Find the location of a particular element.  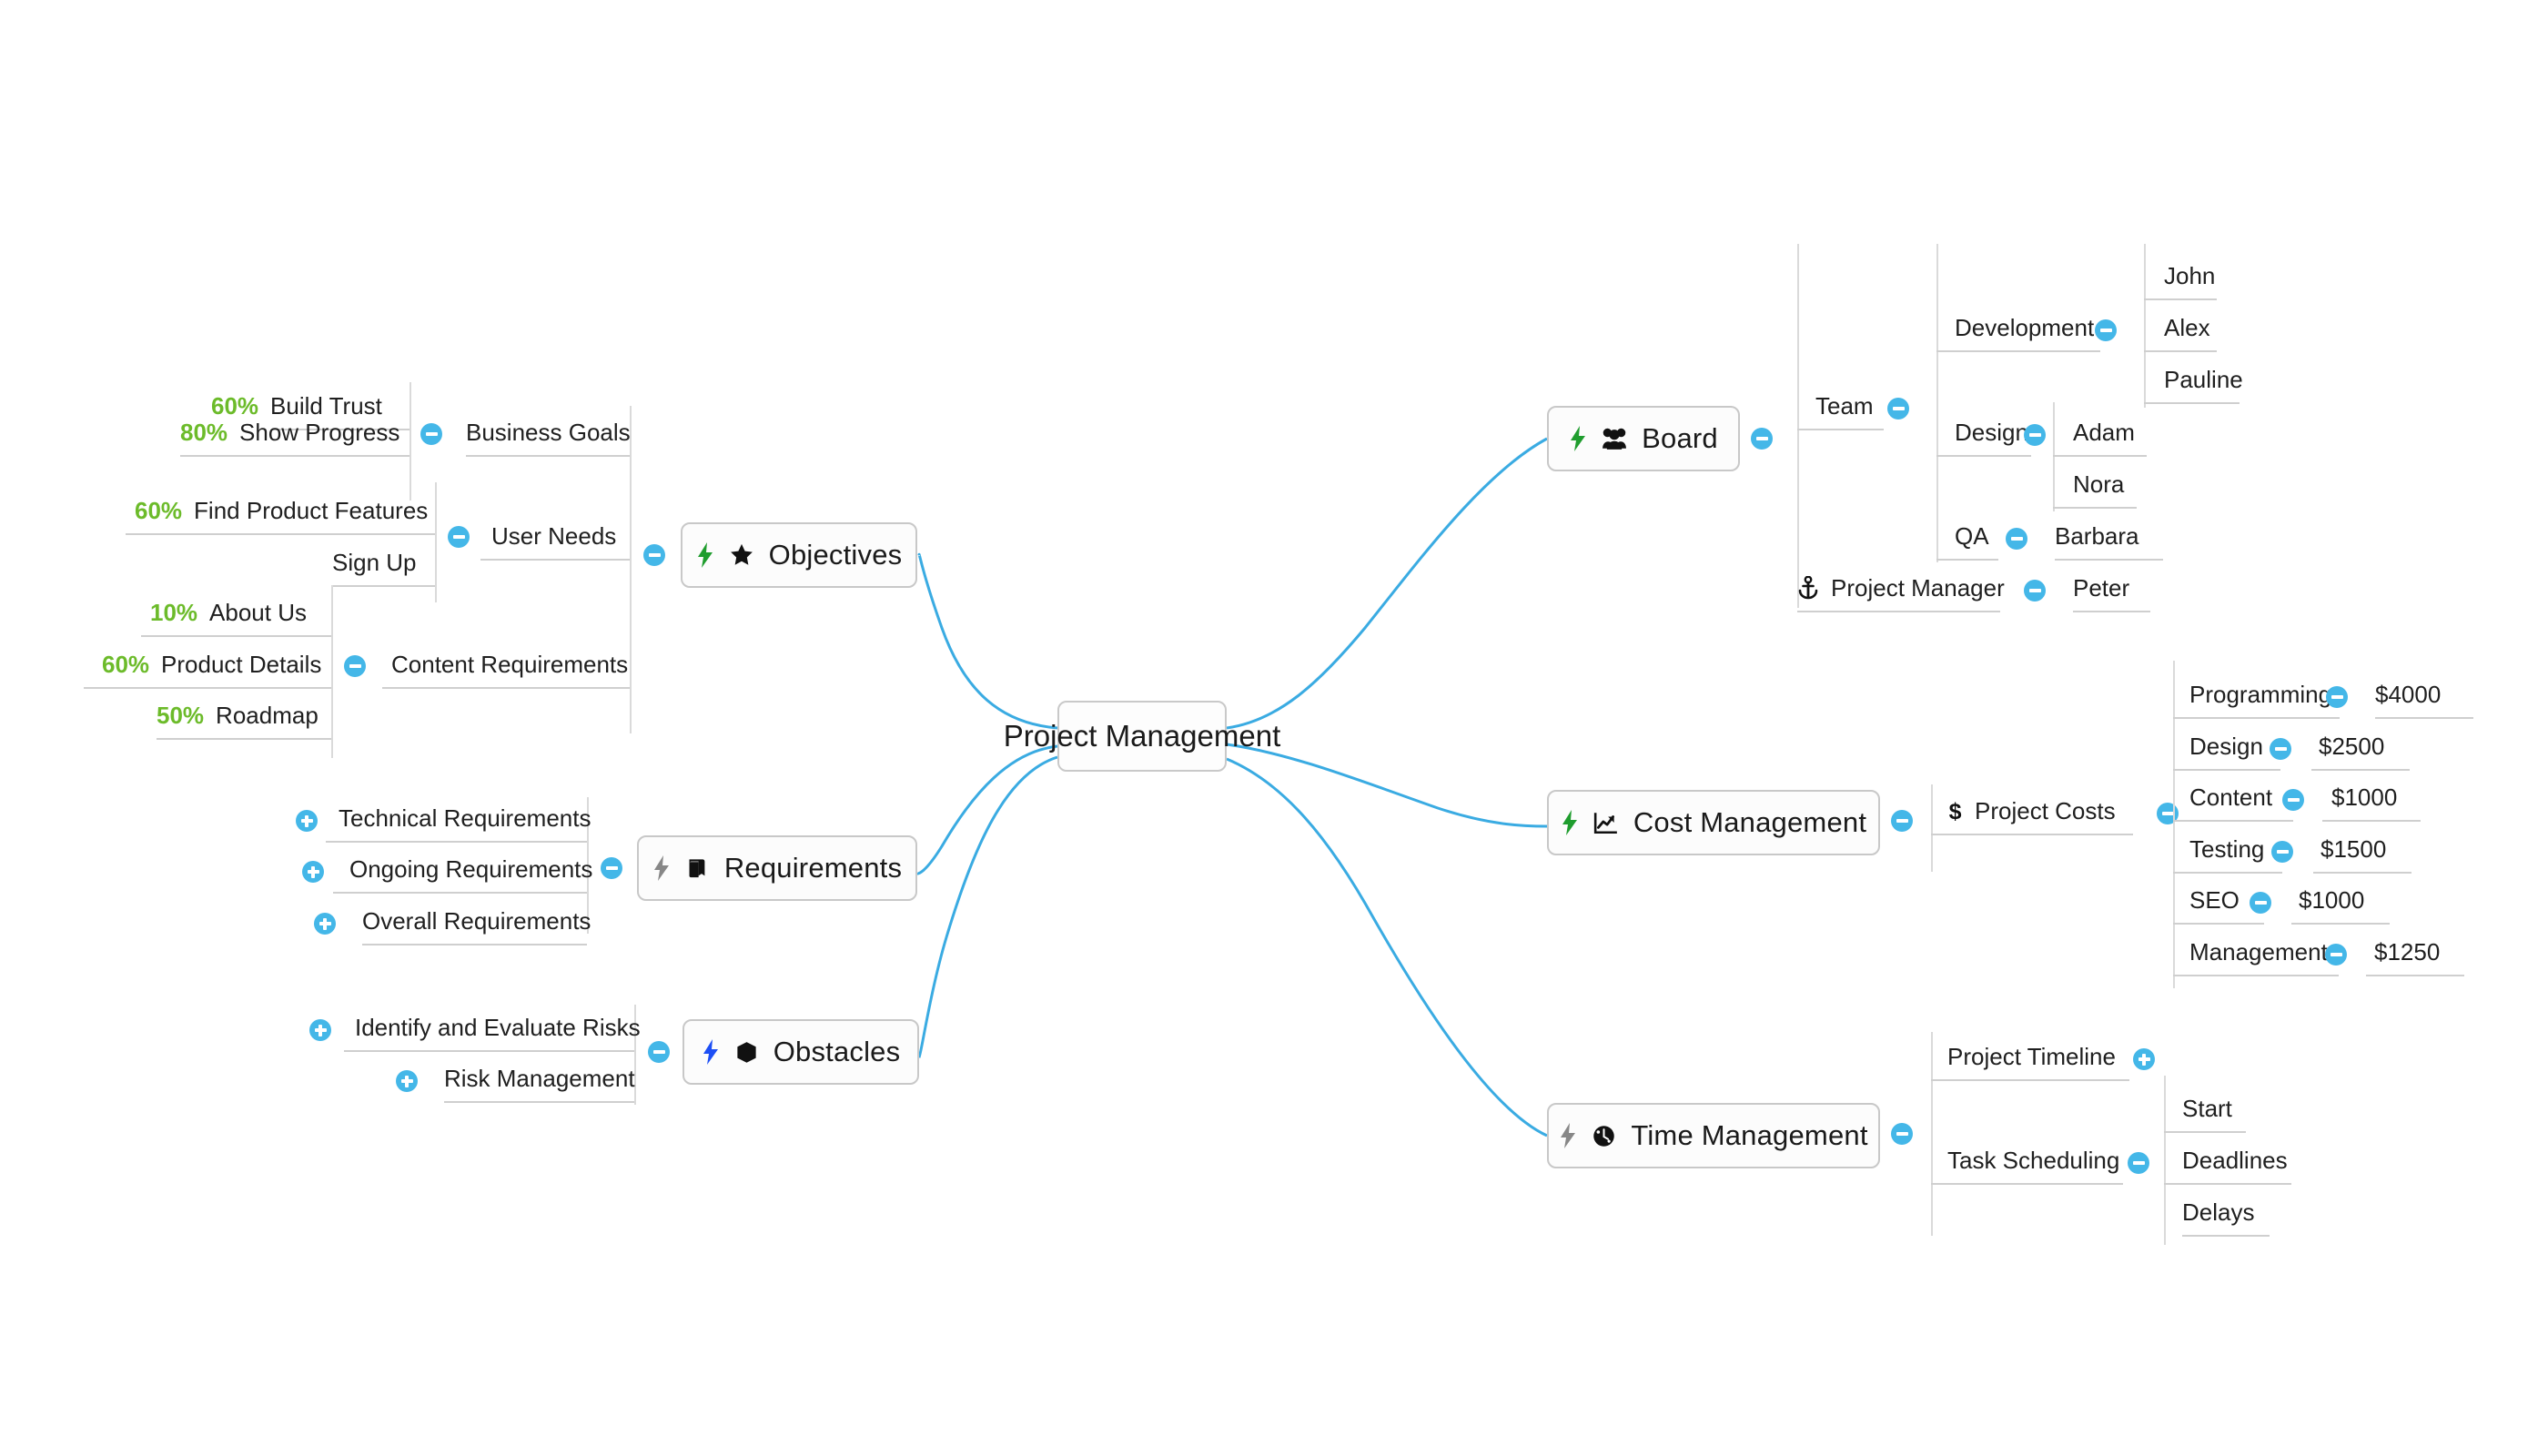

toggle-technical-requirements is located at coordinates (307, 821).